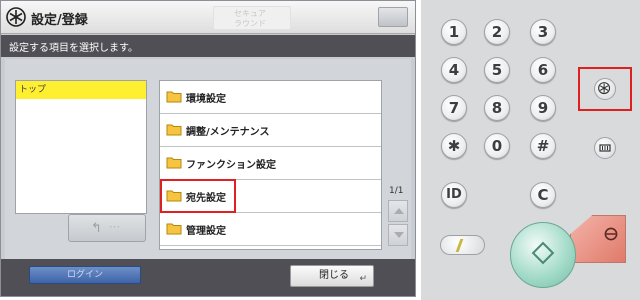  Describe the element at coordinates (363, 279) in the screenshot. I see `enter-icon: ↵` at that location.